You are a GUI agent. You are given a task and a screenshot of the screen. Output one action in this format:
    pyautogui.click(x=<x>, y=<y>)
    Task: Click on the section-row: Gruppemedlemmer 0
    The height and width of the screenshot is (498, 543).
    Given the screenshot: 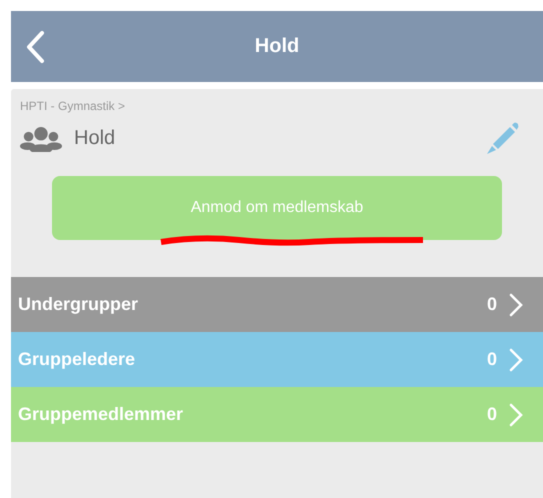 What is the action you would take?
    pyautogui.click(x=277, y=414)
    